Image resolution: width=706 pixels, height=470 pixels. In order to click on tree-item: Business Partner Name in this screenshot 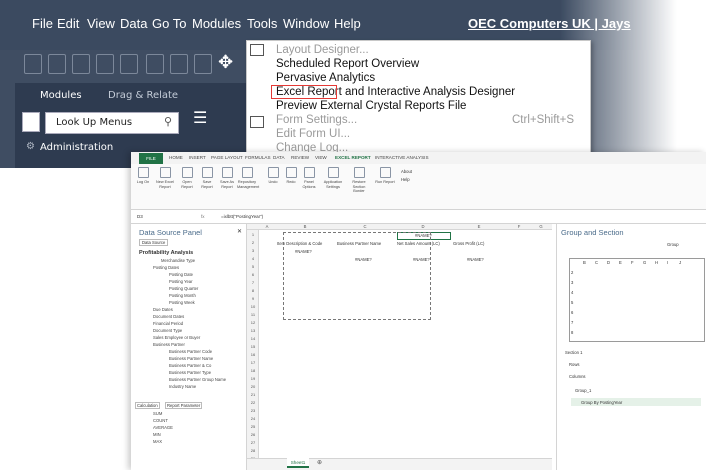, I will do `click(191, 358)`.